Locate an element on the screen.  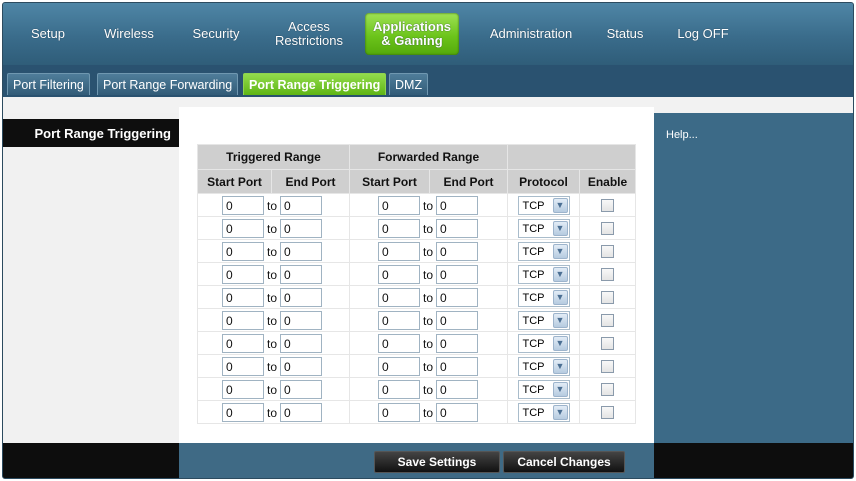
nav-setup: Setup is located at coordinates (48, 34).